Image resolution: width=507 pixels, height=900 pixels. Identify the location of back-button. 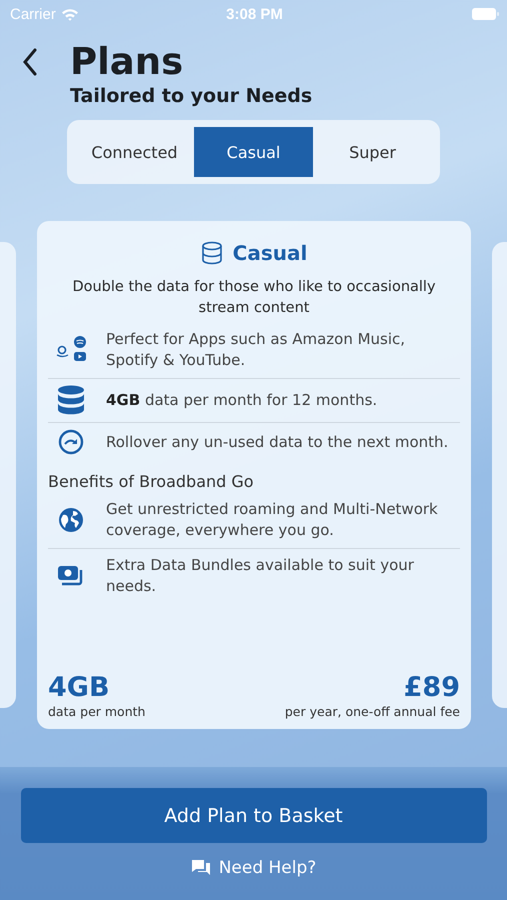
(30, 62).